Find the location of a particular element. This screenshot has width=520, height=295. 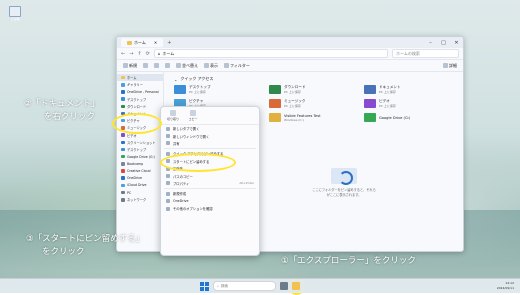

system-tray: 14:12 2024/09/11 is located at coordinates (505, 285).